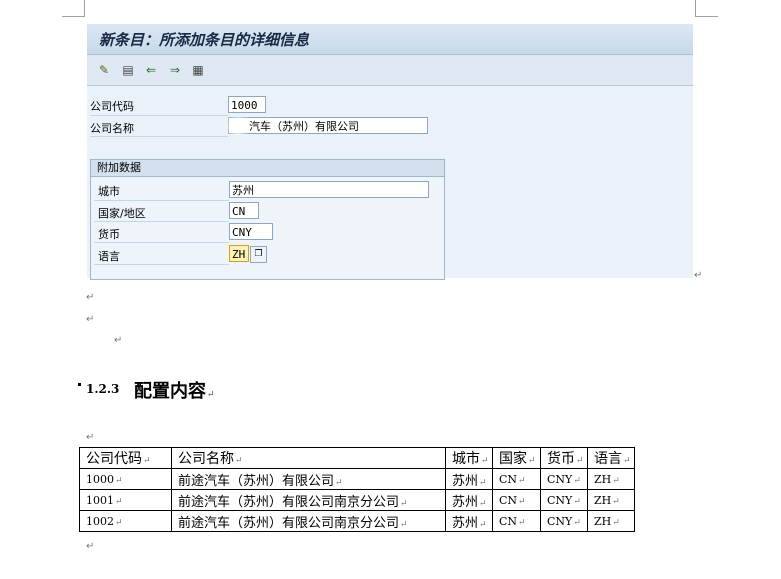  I want to click on header-city: 城市↵, so click(469, 458).